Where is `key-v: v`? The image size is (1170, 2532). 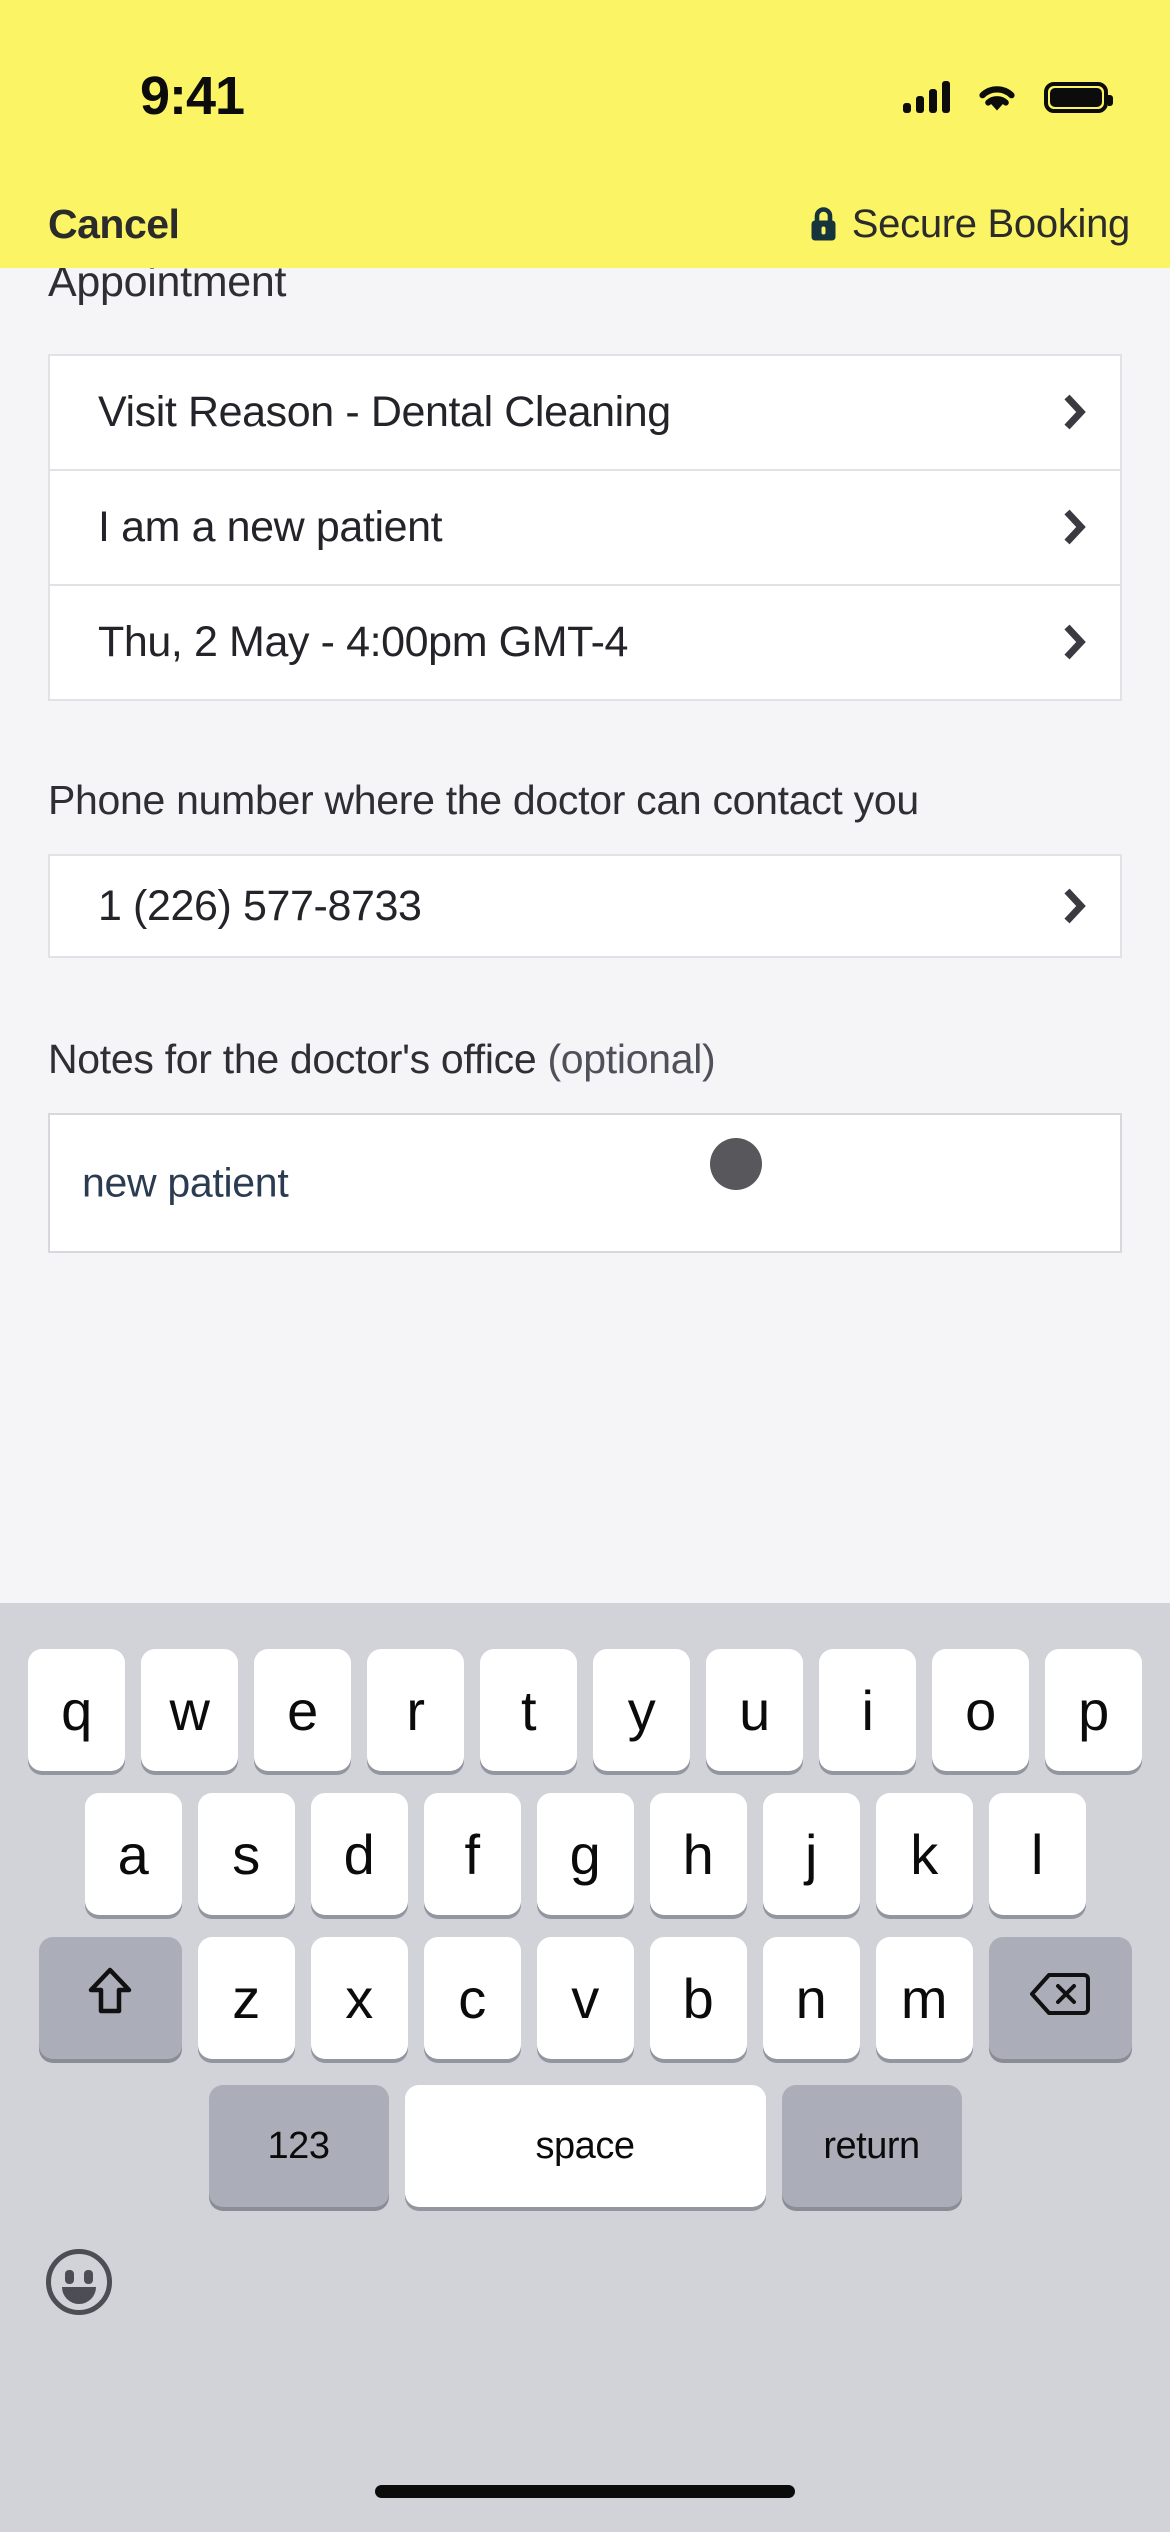 key-v: v is located at coordinates (585, 1998).